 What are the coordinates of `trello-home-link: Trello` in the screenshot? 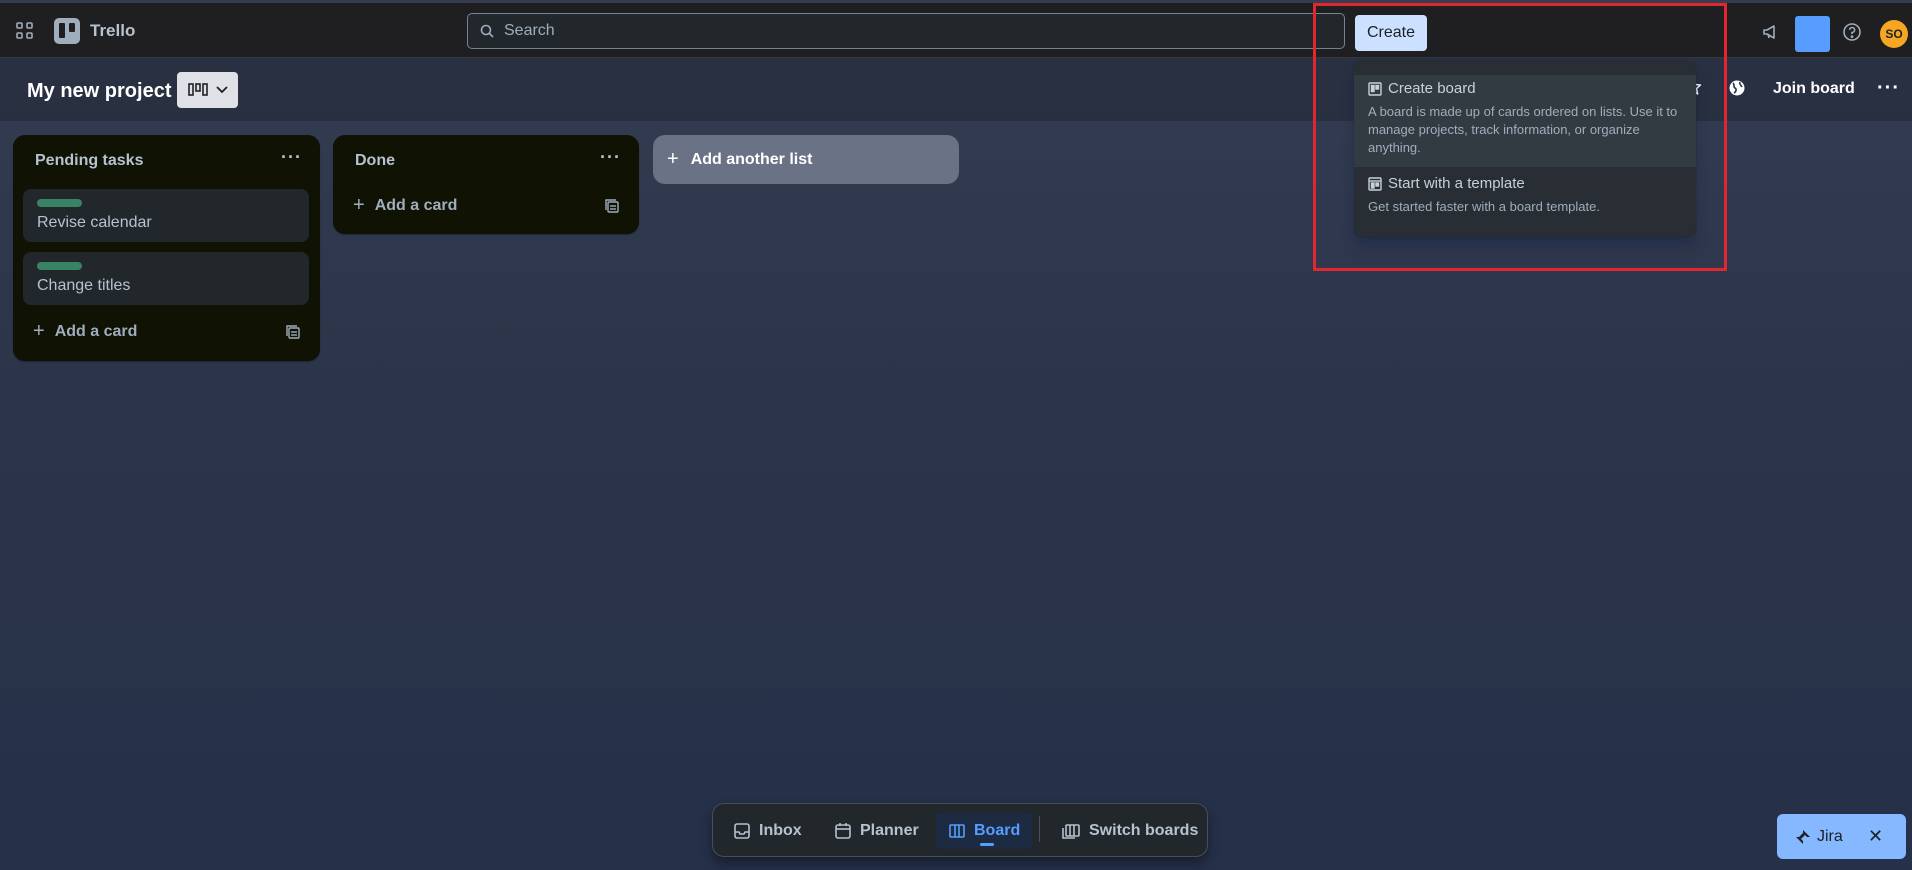 It's located at (94, 31).